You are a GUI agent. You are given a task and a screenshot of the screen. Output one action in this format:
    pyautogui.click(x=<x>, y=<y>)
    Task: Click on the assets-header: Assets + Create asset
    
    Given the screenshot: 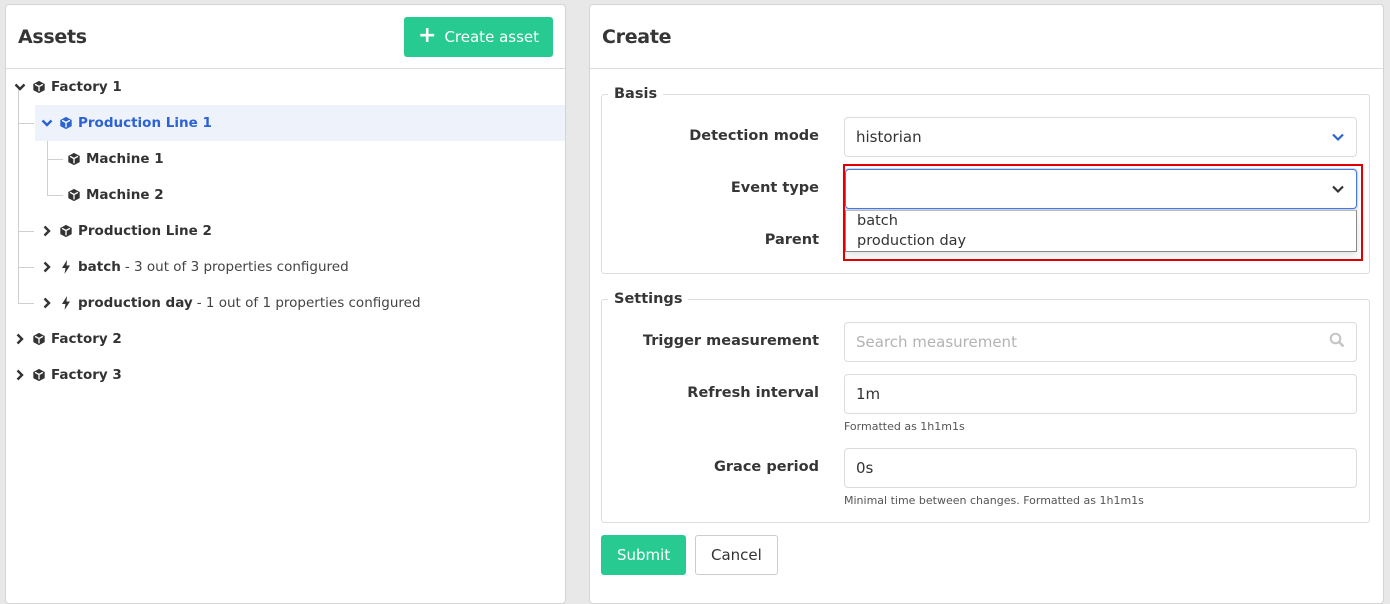 What is the action you would take?
    pyautogui.click(x=285, y=37)
    